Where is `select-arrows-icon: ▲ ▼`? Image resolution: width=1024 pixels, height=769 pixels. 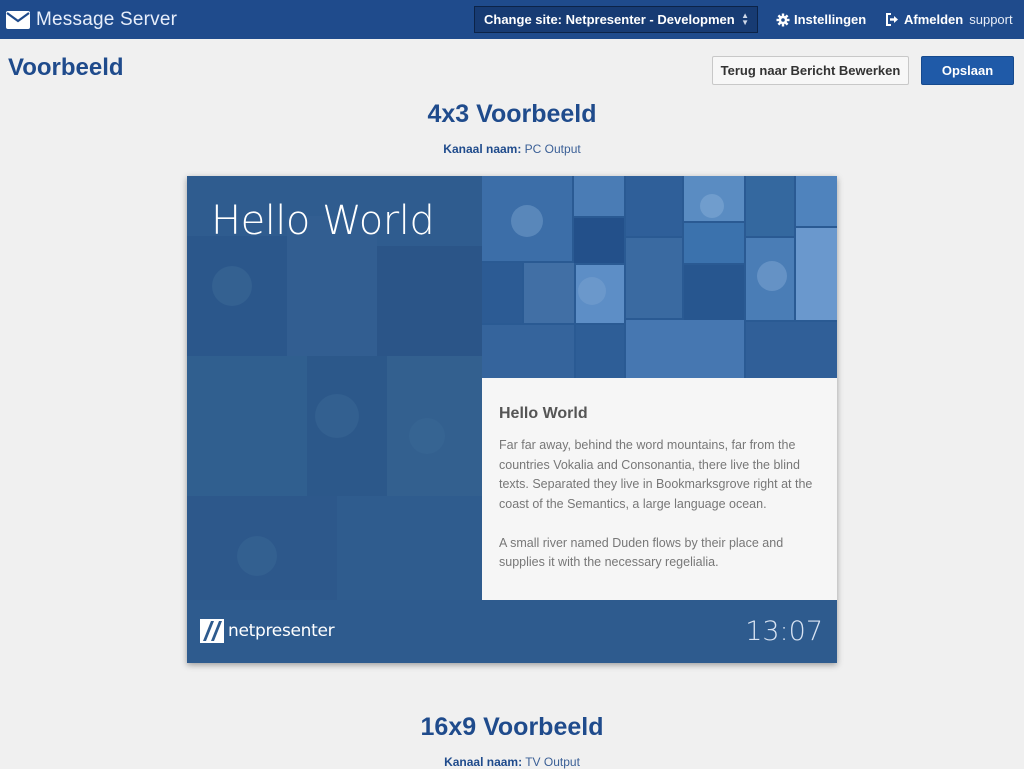 select-arrows-icon: ▲ ▼ is located at coordinates (745, 19).